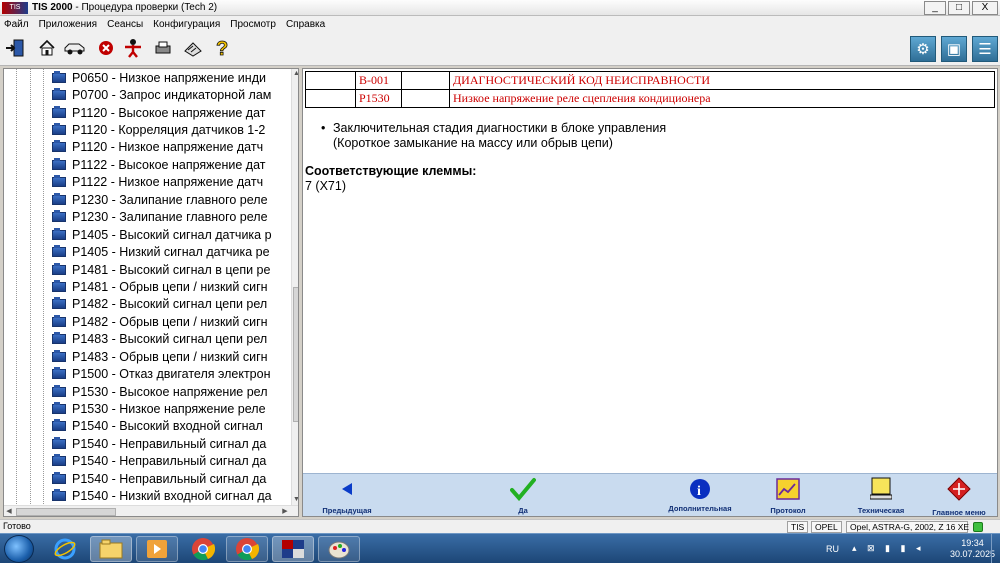  What do you see at coordinates (339, 549) in the screenshot?
I see `paint-icon` at bounding box center [339, 549].